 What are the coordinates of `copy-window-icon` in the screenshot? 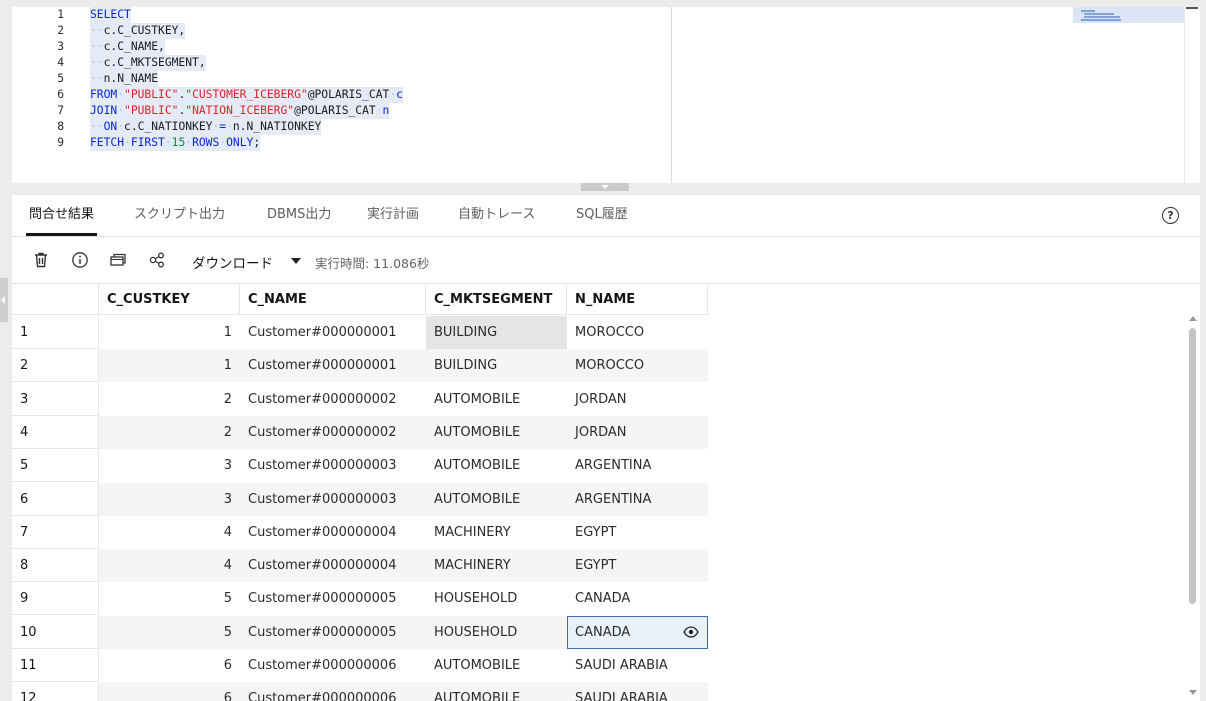 It's located at (118, 260).